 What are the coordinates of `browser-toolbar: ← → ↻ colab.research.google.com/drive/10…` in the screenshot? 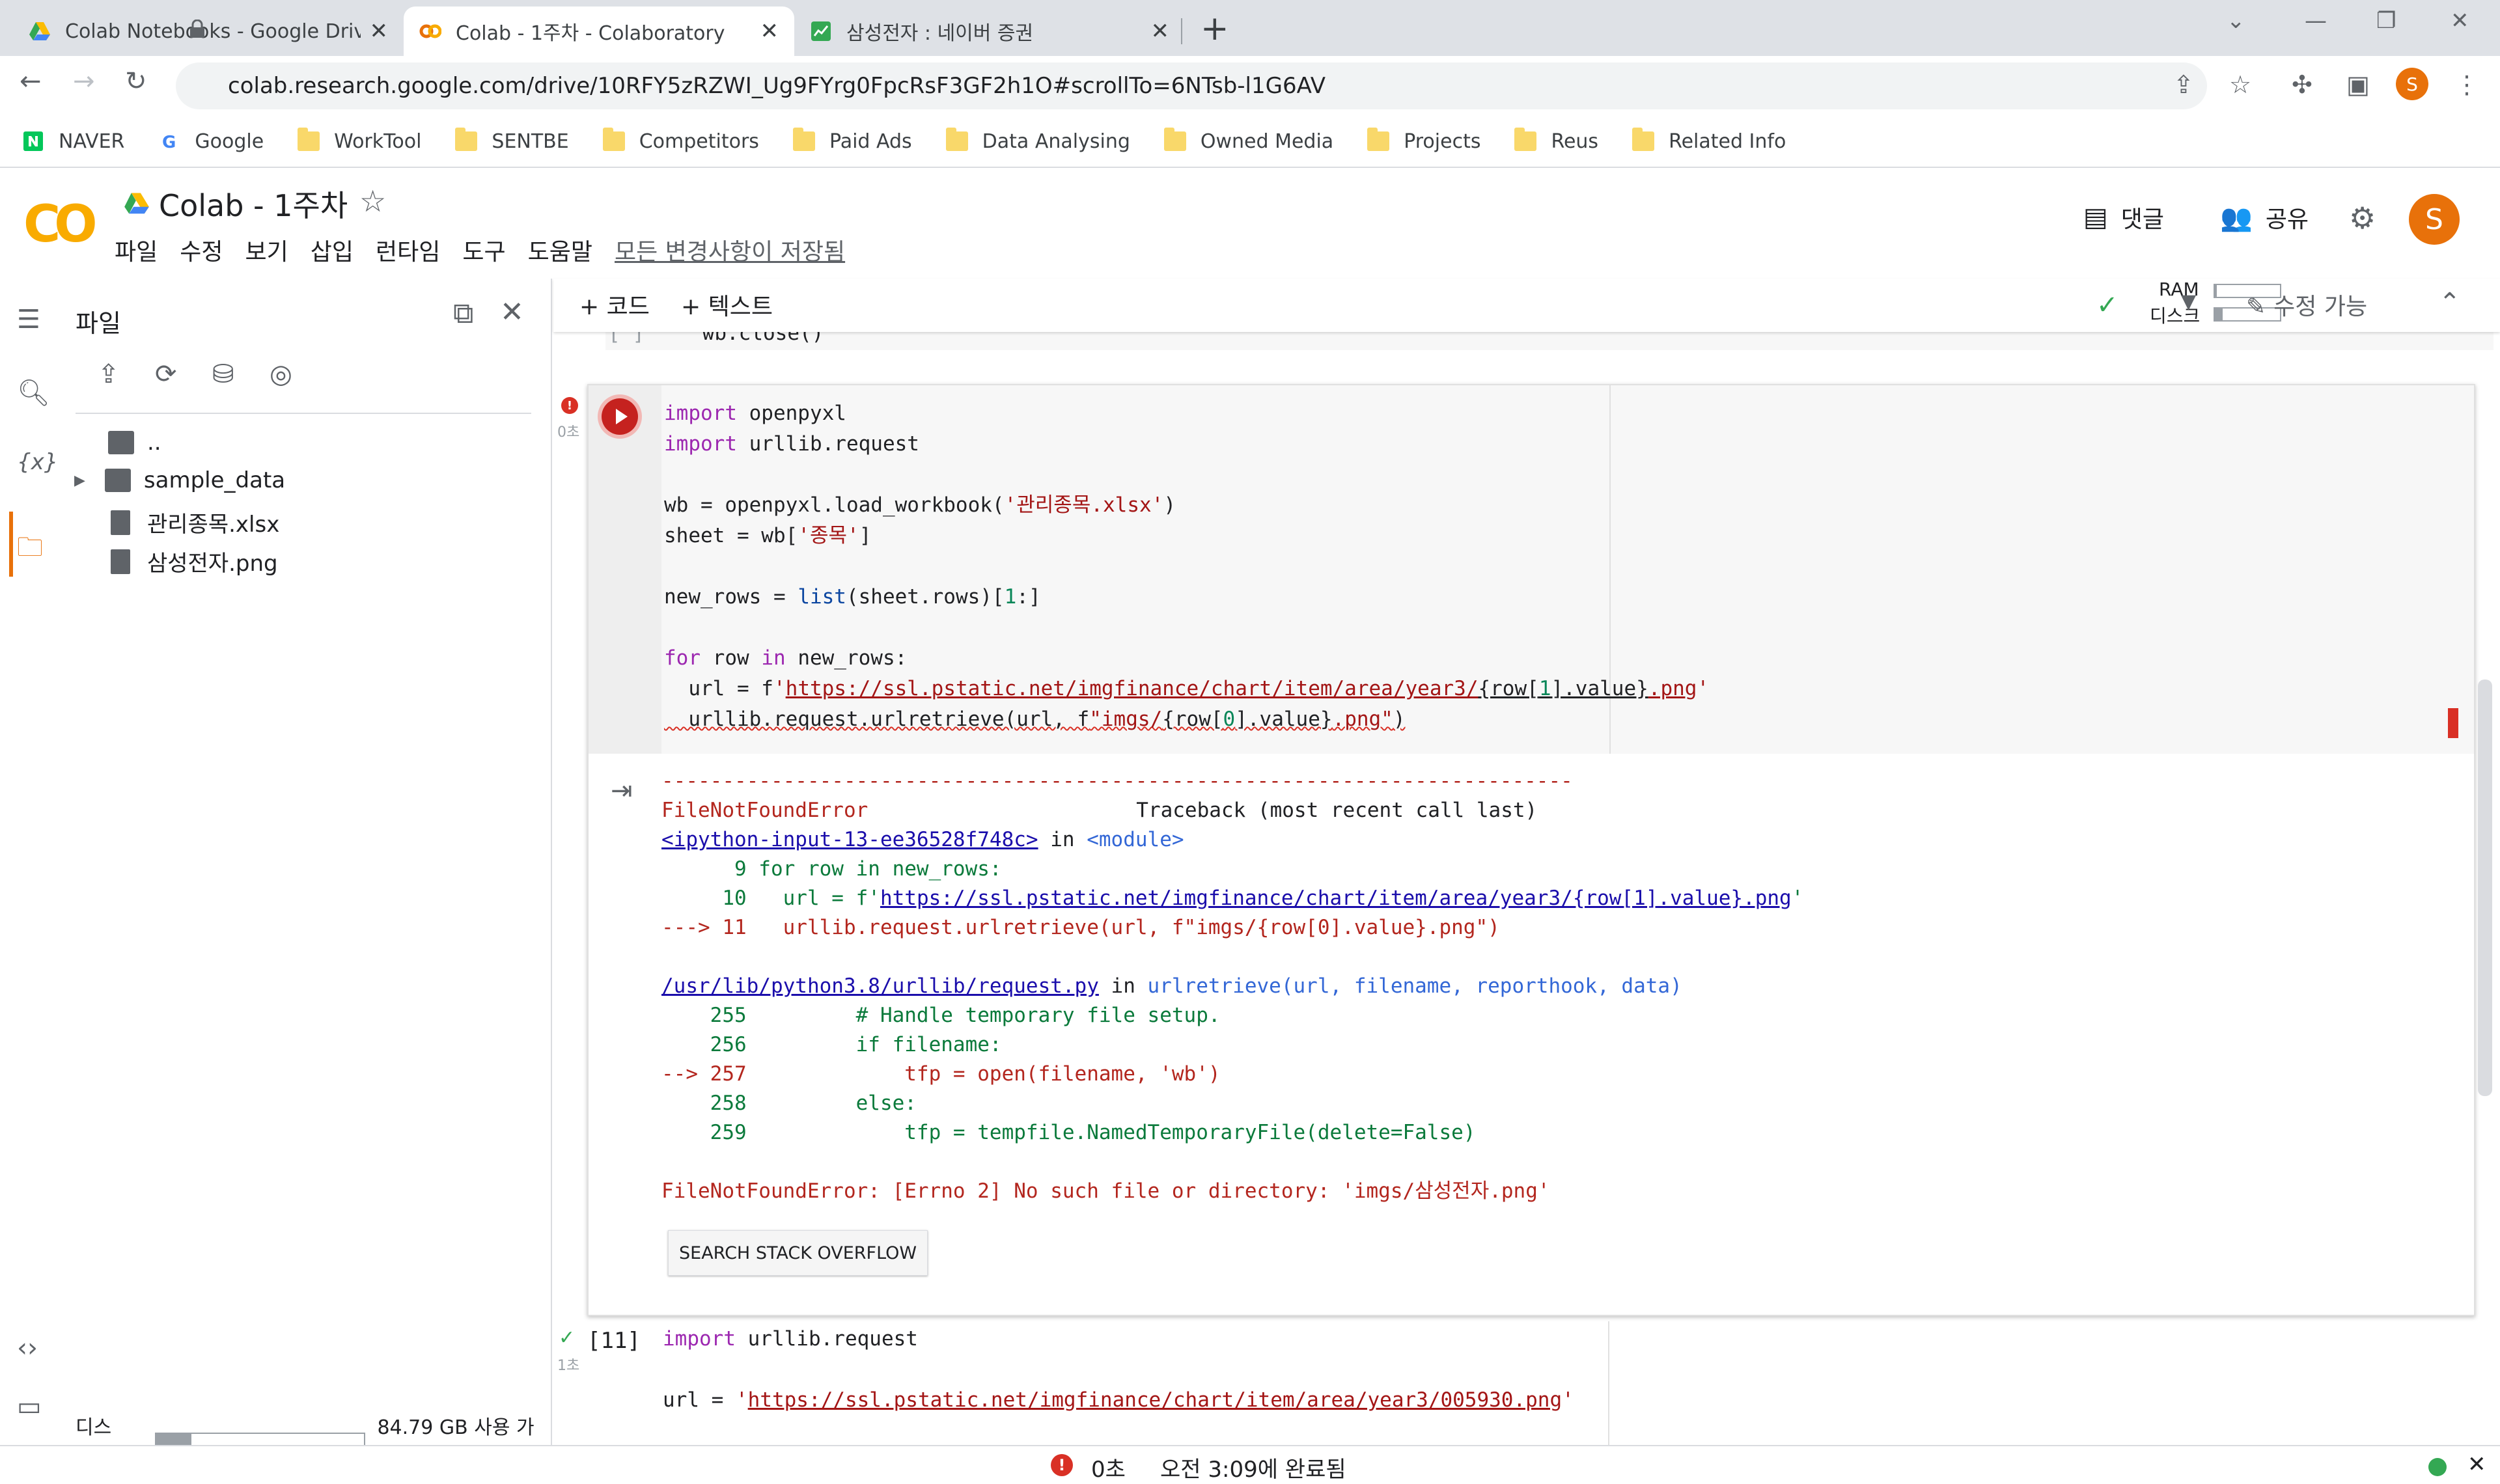 It's located at (1250, 86).